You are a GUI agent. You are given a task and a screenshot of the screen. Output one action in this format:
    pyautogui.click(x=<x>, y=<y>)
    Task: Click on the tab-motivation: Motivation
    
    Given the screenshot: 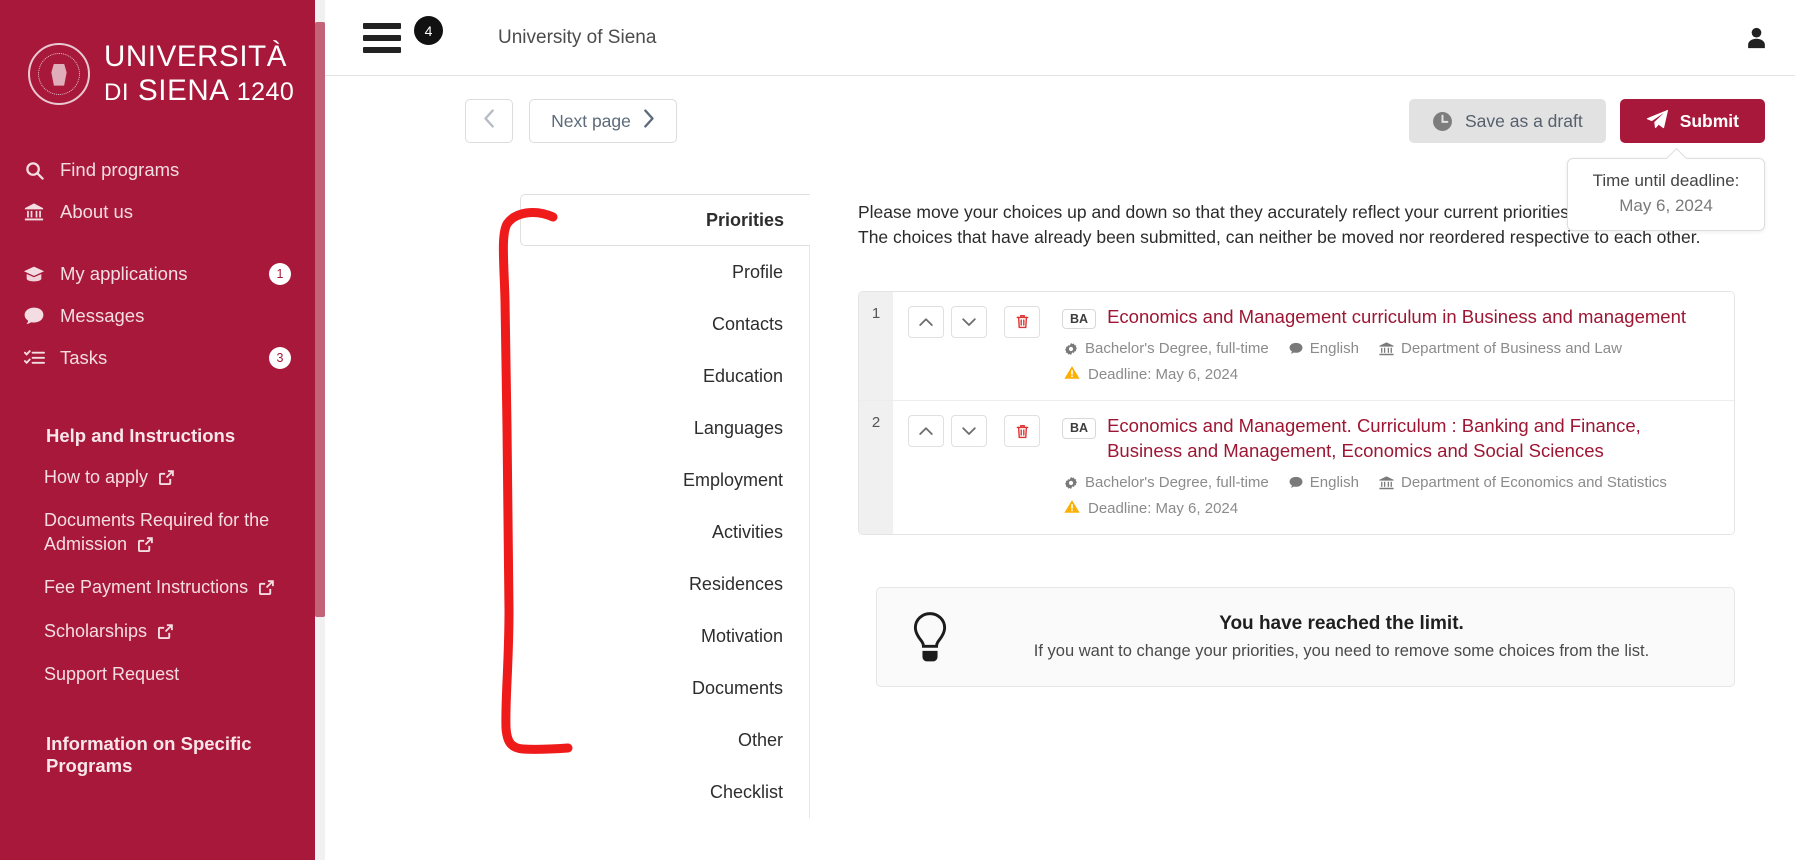 What is the action you would take?
    pyautogui.click(x=665, y=636)
    